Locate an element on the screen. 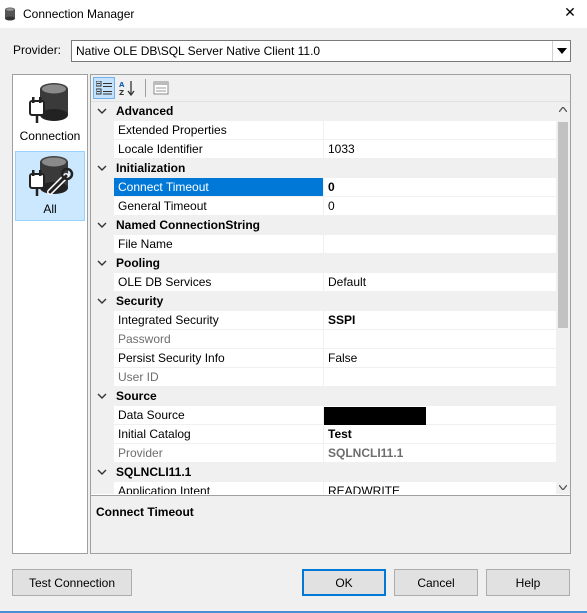 The height and width of the screenshot is (613, 587). property-value: SSPI is located at coordinates (440, 320).